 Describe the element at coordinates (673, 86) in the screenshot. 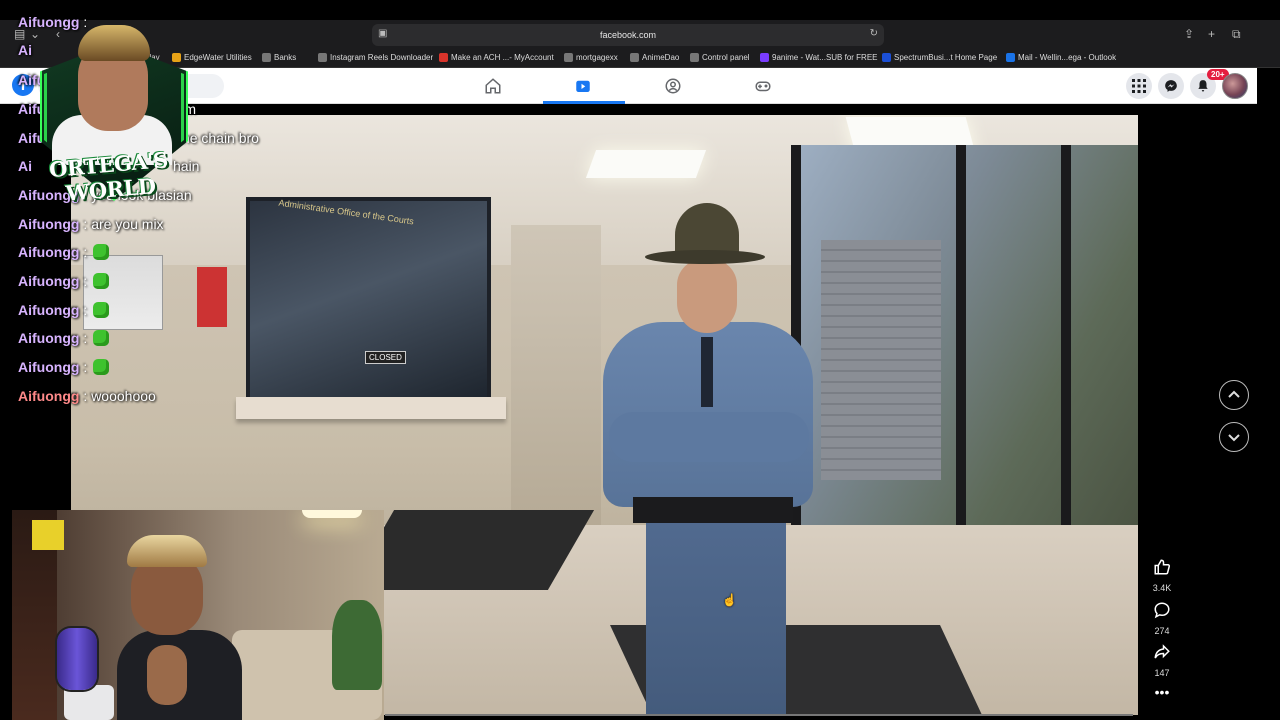

I see `groups-icon` at that location.